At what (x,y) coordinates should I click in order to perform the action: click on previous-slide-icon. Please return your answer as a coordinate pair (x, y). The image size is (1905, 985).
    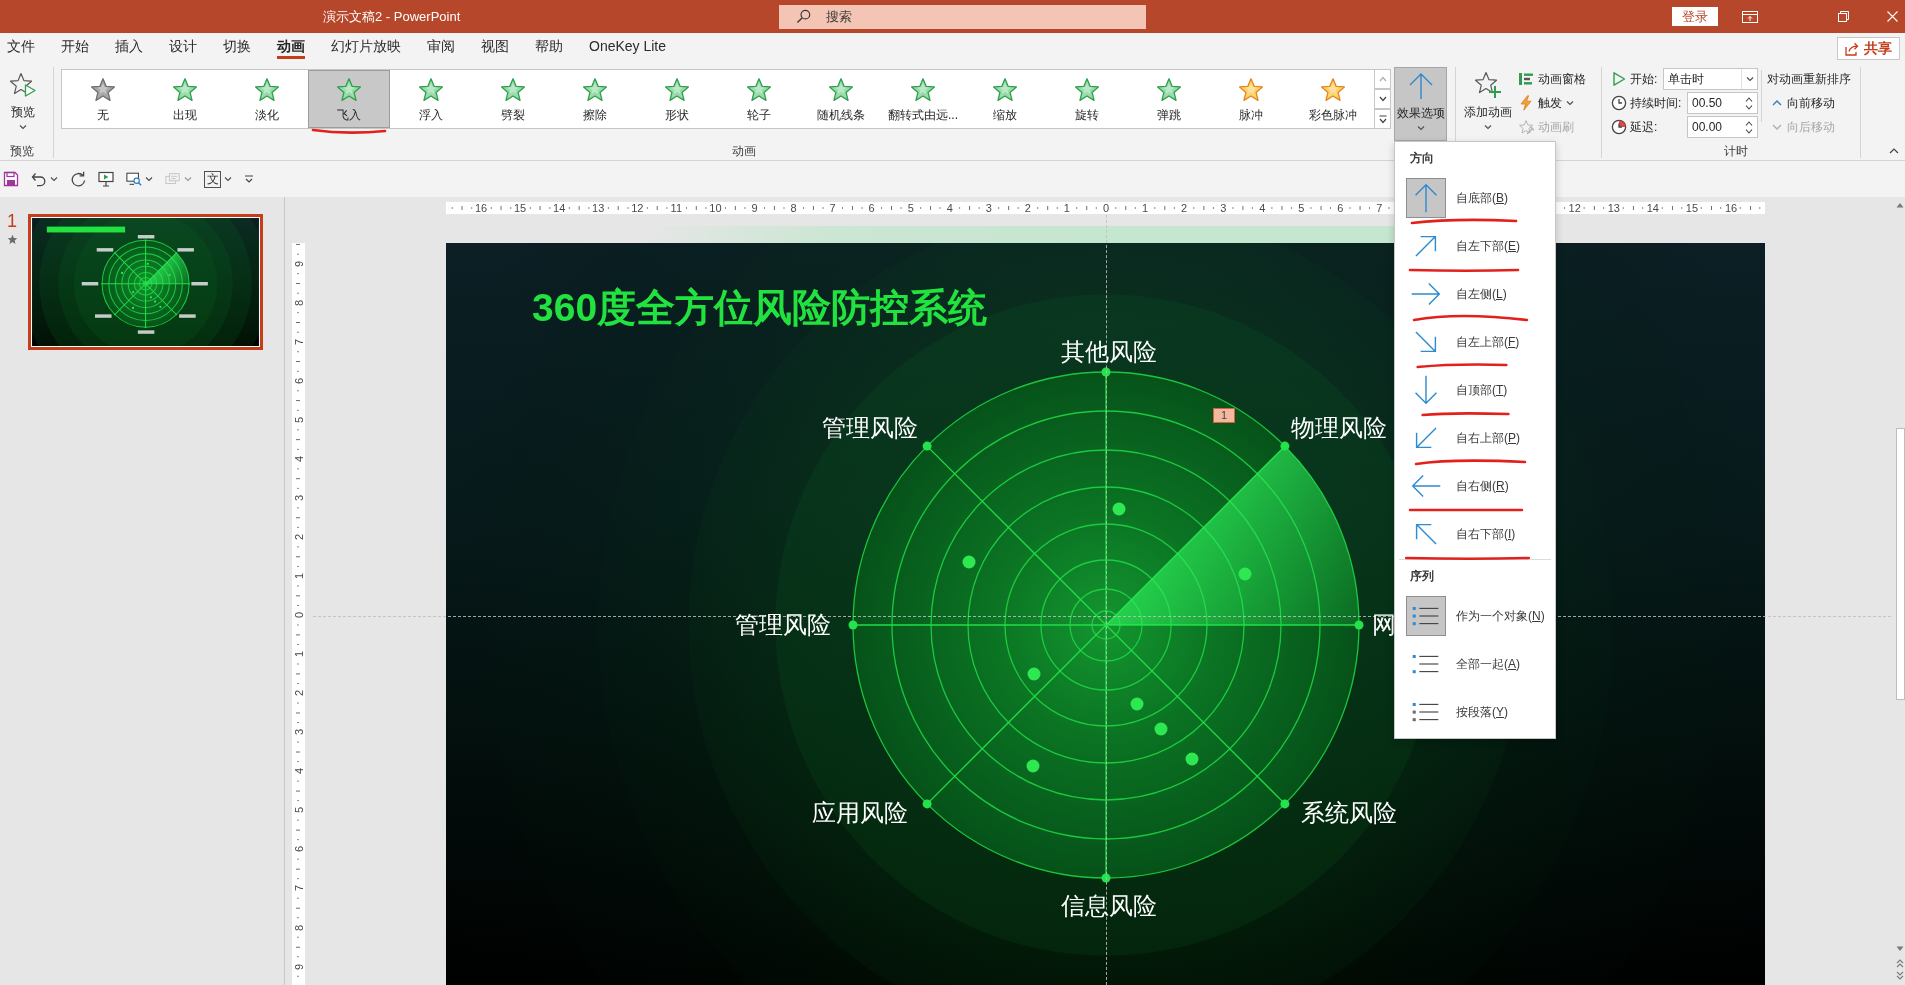
    Looking at the image, I should click on (1900, 963).